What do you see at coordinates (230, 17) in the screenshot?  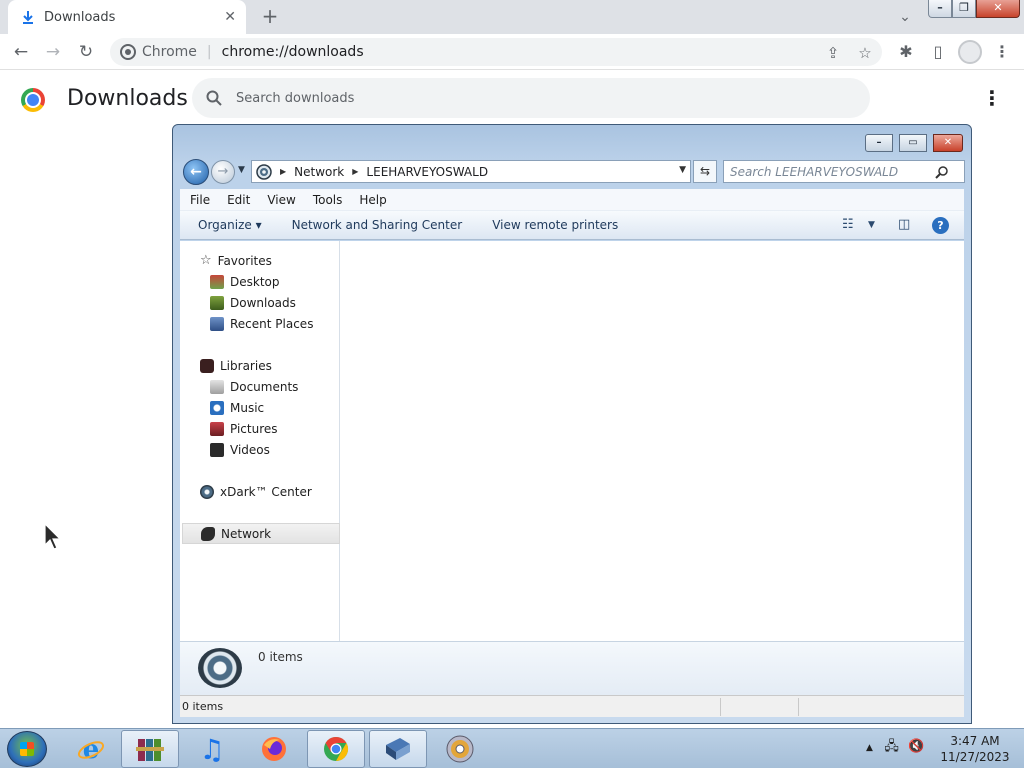 I see `tab-close-icon: ✕` at bounding box center [230, 17].